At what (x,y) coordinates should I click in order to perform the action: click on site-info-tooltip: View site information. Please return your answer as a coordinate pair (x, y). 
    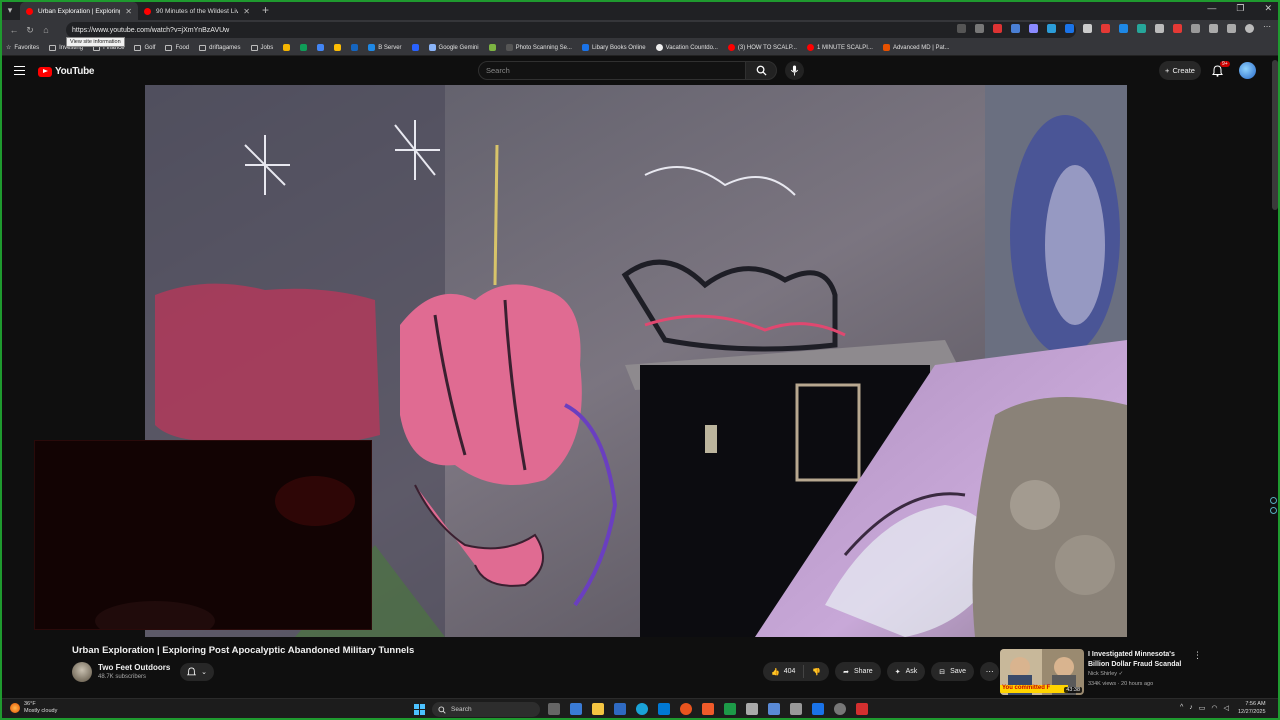
    Looking at the image, I should click on (95, 42).